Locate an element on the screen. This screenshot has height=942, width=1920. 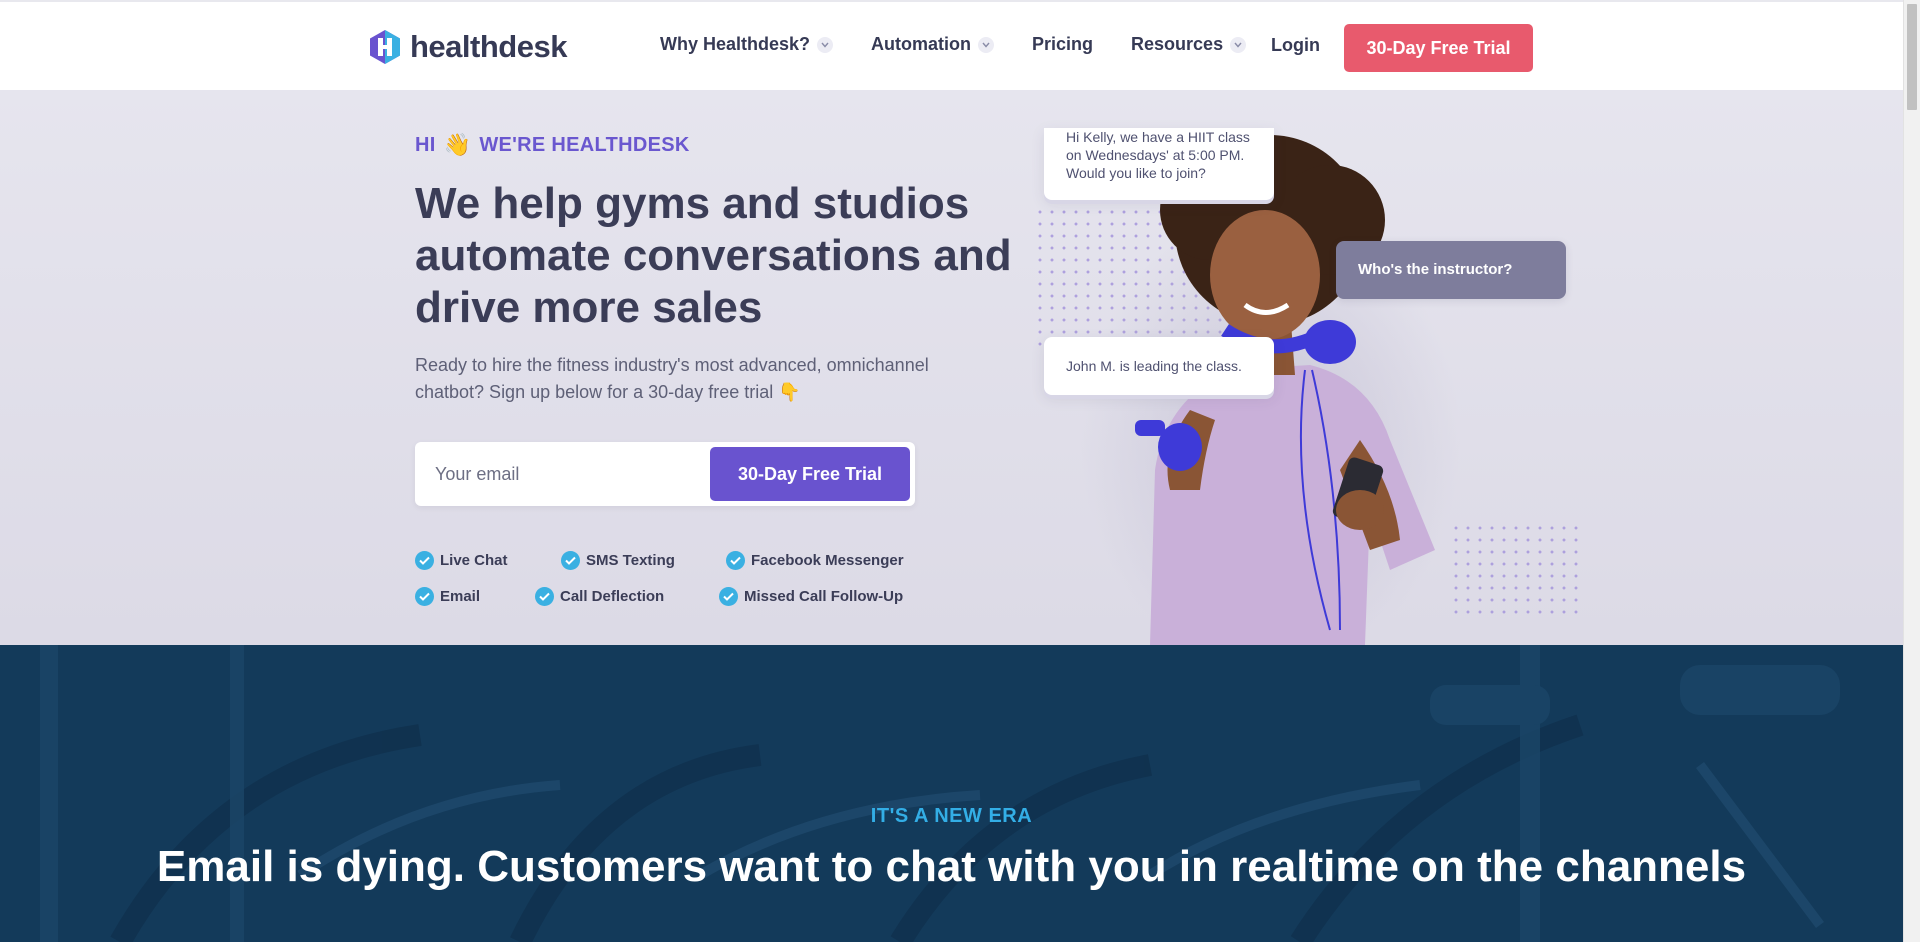
logo: healthdesk is located at coordinates (467, 47).